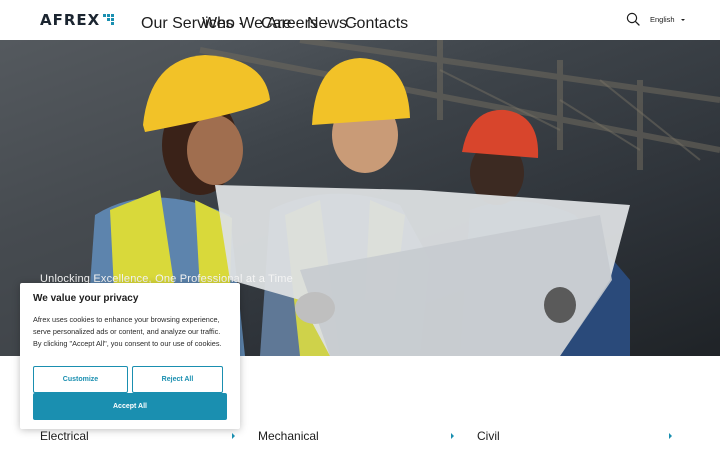 The height and width of the screenshot is (450, 720). I want to click on service-electrical-label: Electrical, so click(64, 436).